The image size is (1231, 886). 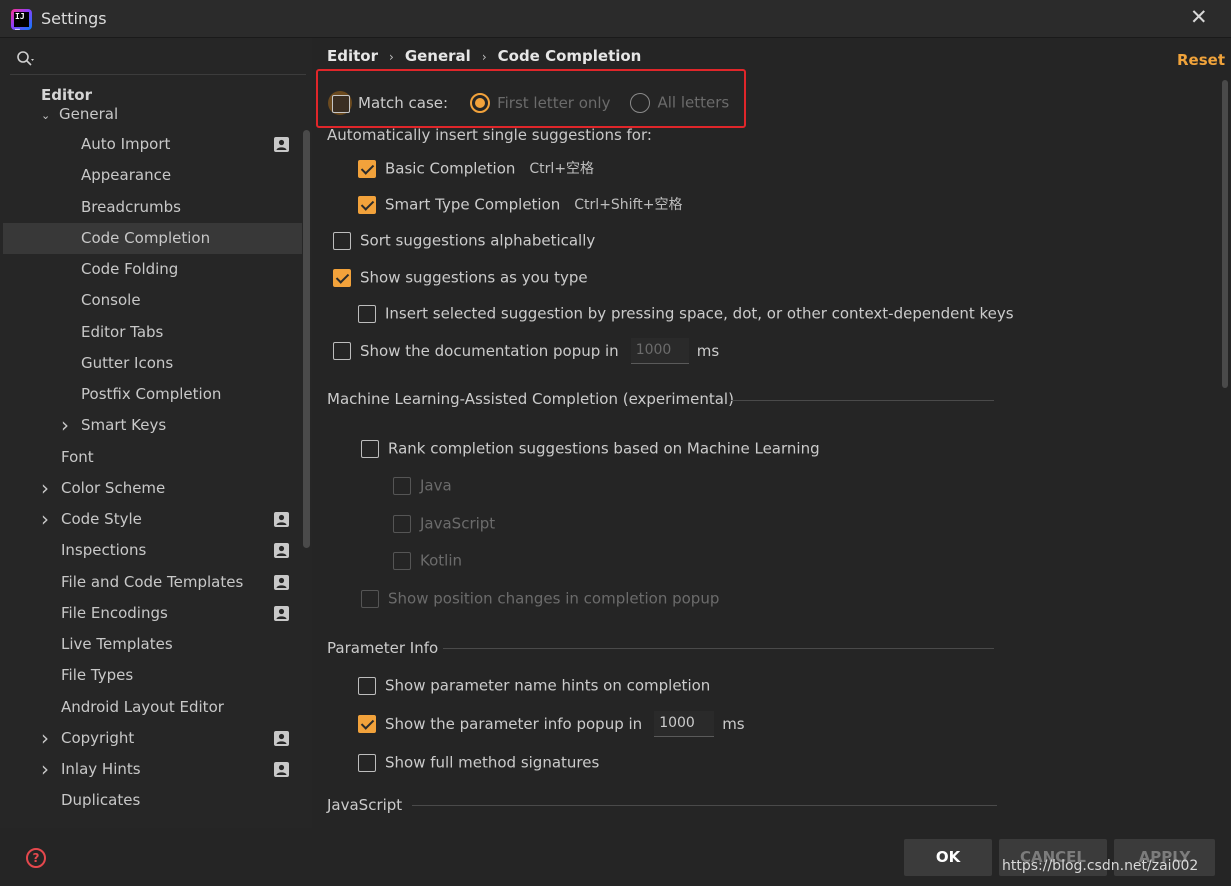 What do you see at coordinates (367, 724) in the screenshot?
I see `param-info-popup-checkbox` at bounding box center [367, 724].